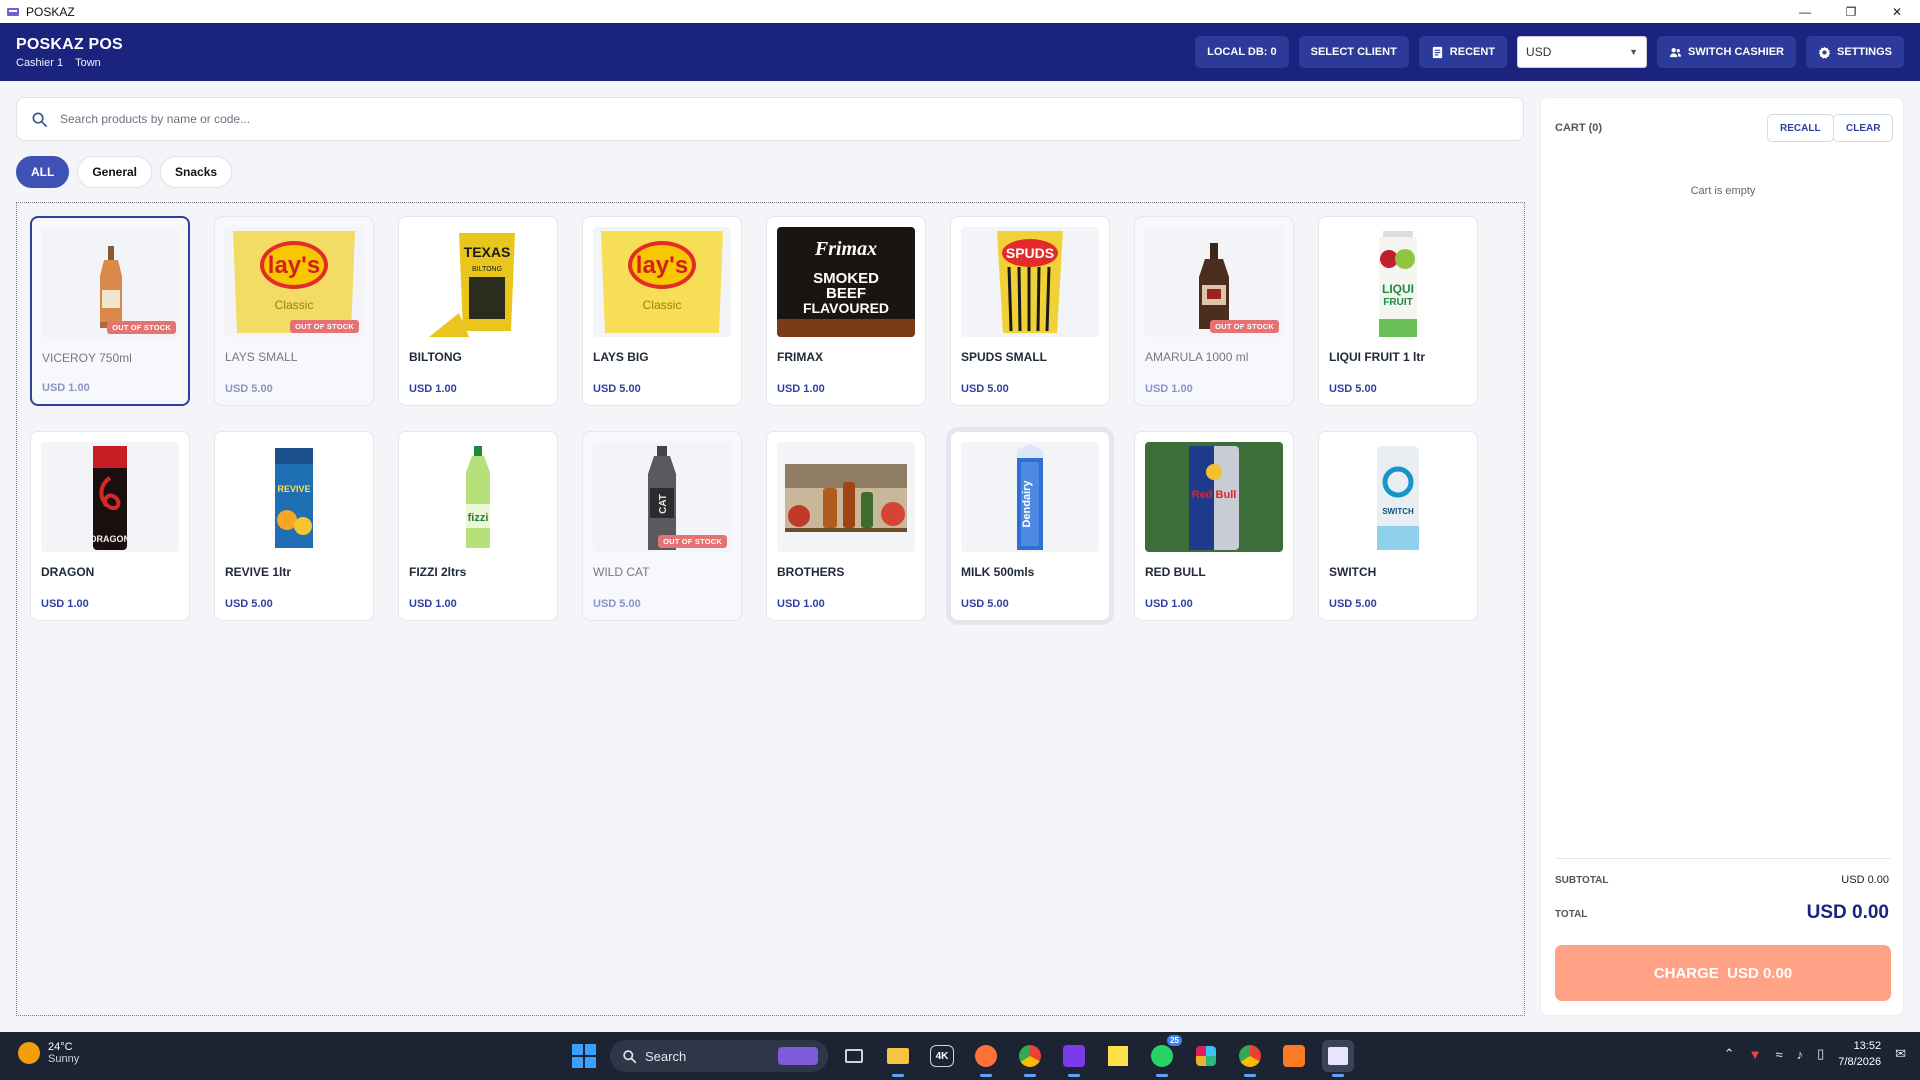 This screenshot has width=1920, height=1080. I want to click on frimax-brand-text: Frimax, so click(845, 249).